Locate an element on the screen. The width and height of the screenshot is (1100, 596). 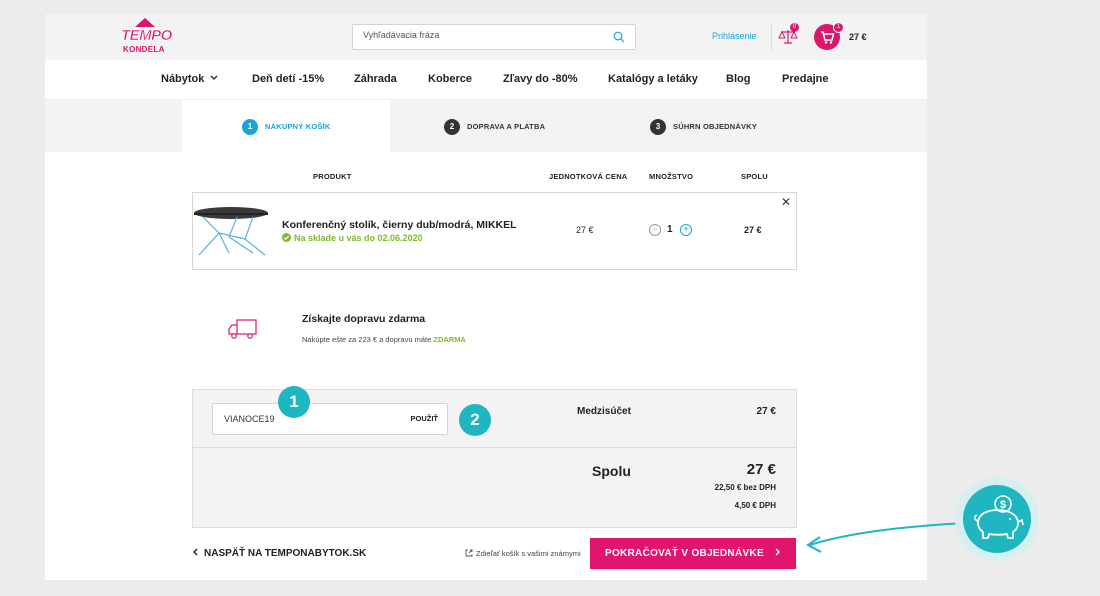
coupon-box: POUŽIŤ is located at coordinates (330, 419).